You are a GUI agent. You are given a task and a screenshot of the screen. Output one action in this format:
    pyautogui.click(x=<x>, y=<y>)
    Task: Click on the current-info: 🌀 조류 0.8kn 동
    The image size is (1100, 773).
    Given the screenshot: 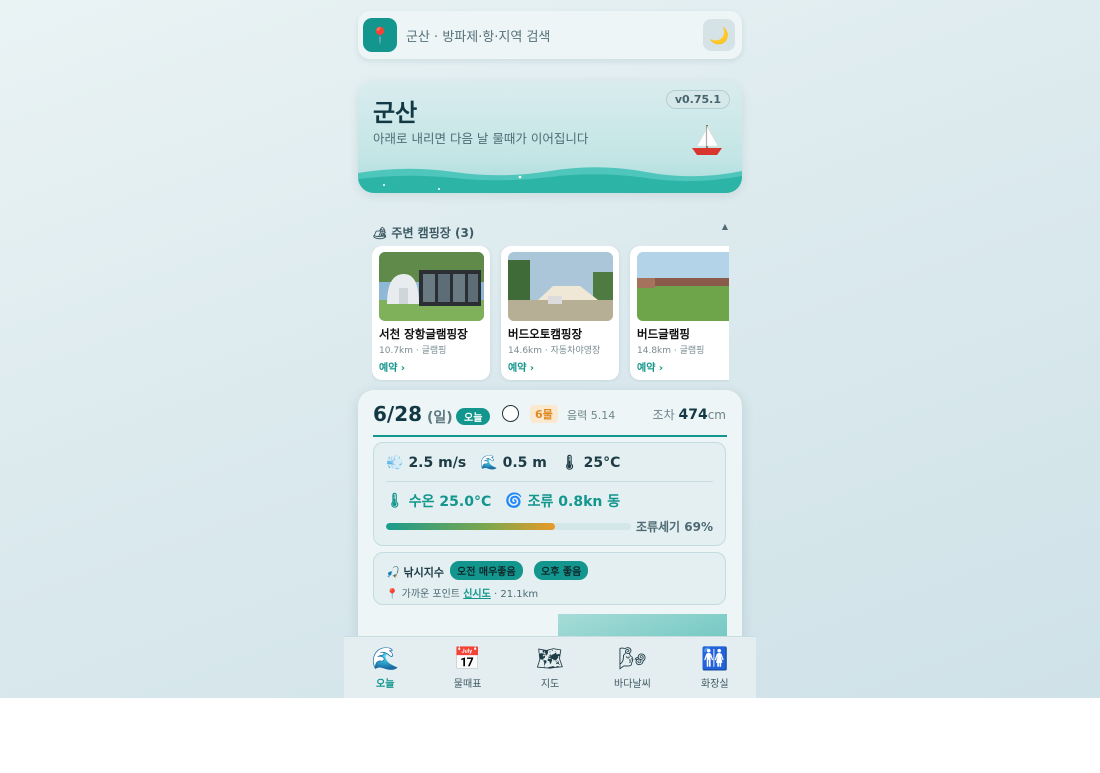 What is the action you would take?
    pyautogui.click(x=562, y=501)
    